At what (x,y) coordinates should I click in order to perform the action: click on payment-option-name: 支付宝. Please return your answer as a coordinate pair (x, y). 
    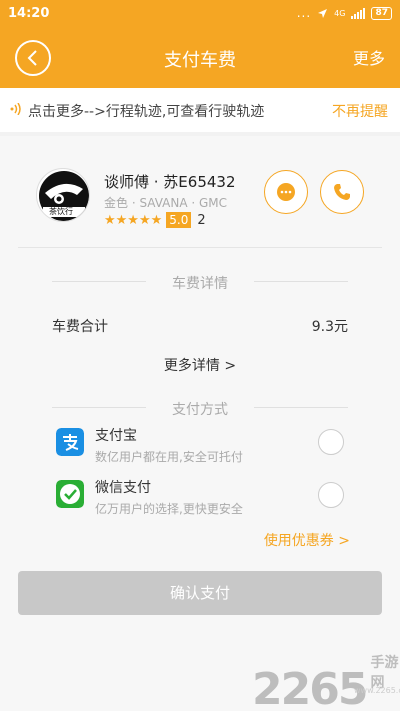
    Looking at the image, I should click on (116, 436).